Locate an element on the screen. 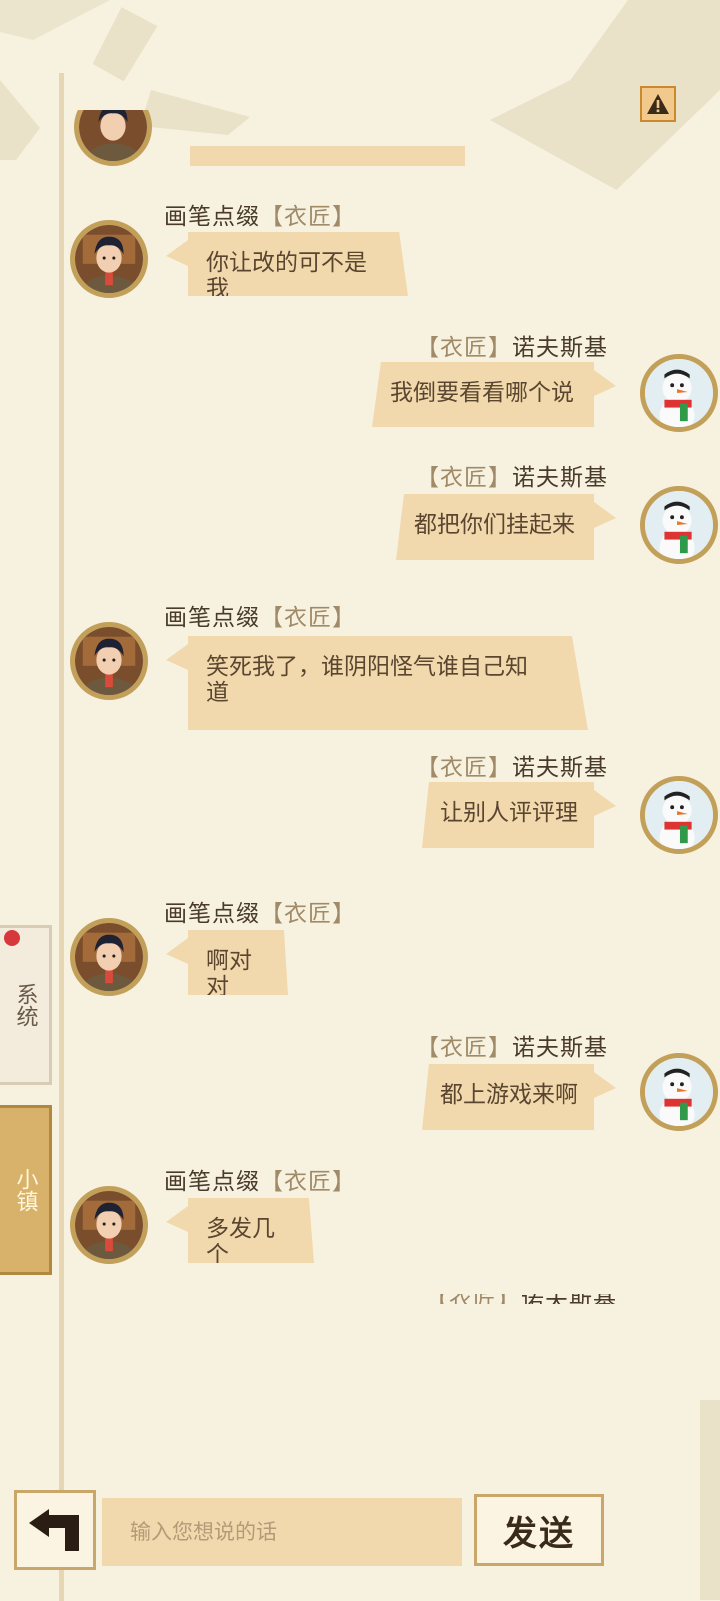  message-bubble: 啊对对 is located at coordinates (238, 962).